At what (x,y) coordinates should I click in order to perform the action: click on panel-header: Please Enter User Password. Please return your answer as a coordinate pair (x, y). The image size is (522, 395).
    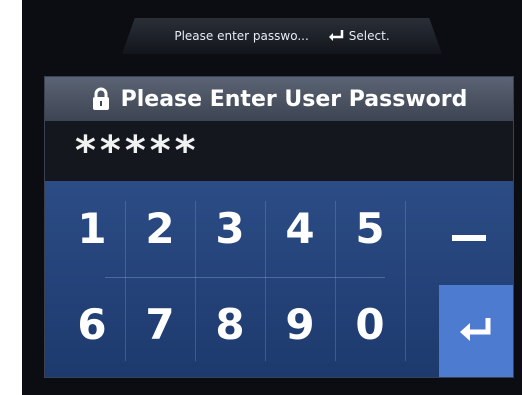
    Looking at the image, I should click on (279, 99).